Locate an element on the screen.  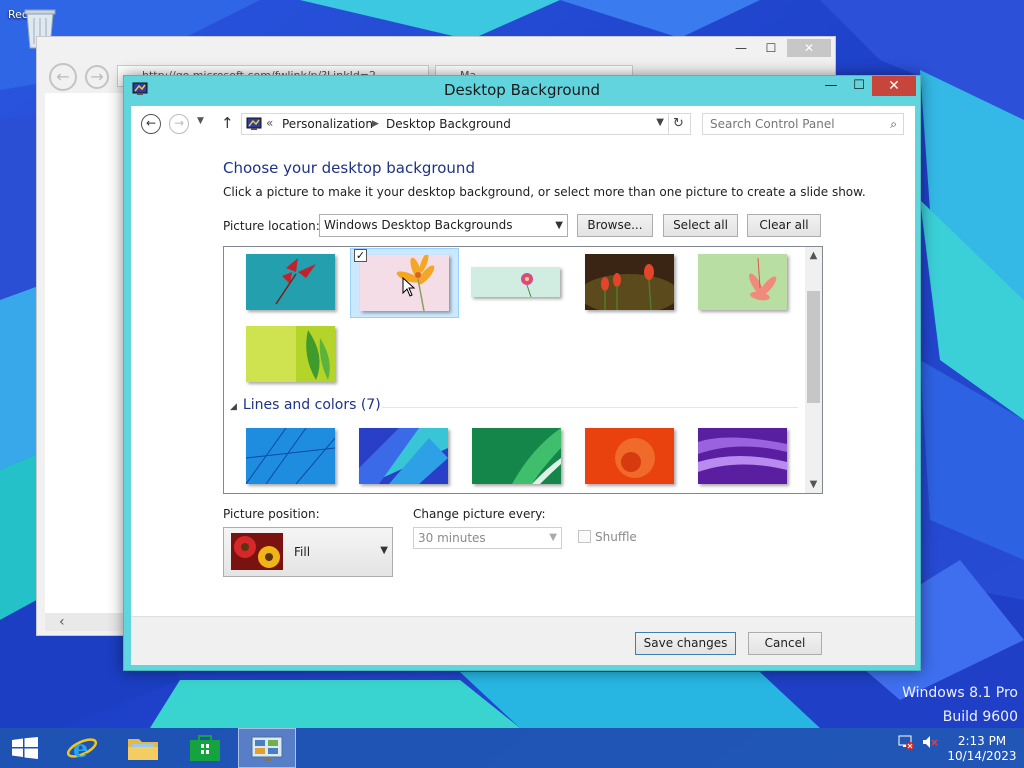
windows-logo-icon is located at coordinates (25, 748).